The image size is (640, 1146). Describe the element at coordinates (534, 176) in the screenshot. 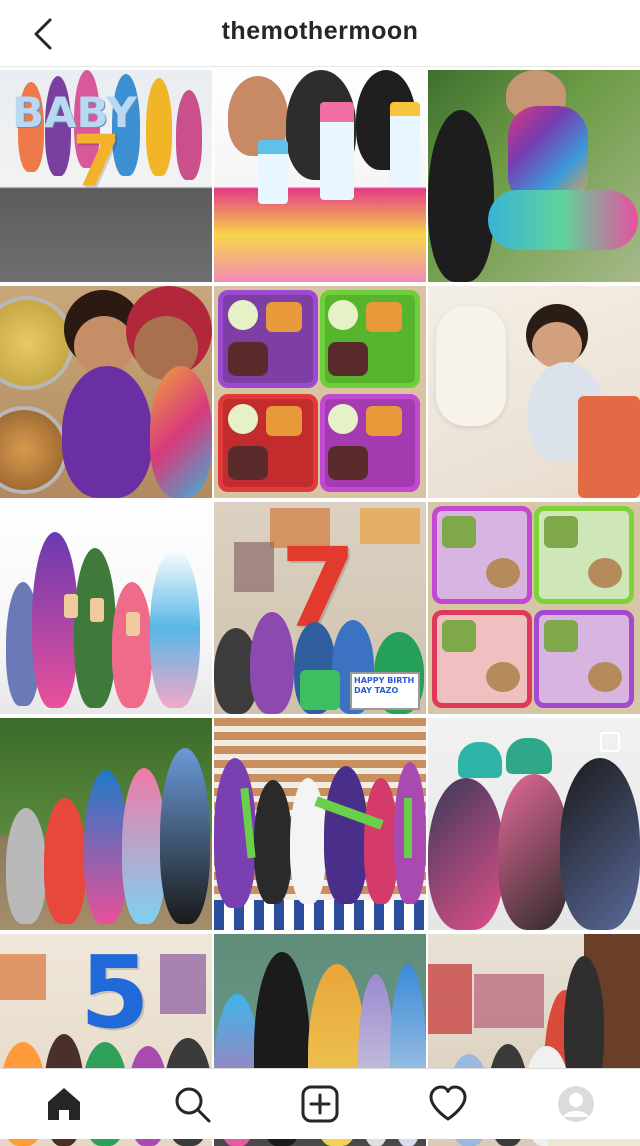

I see `post-toddler-tie-dye` at that location.